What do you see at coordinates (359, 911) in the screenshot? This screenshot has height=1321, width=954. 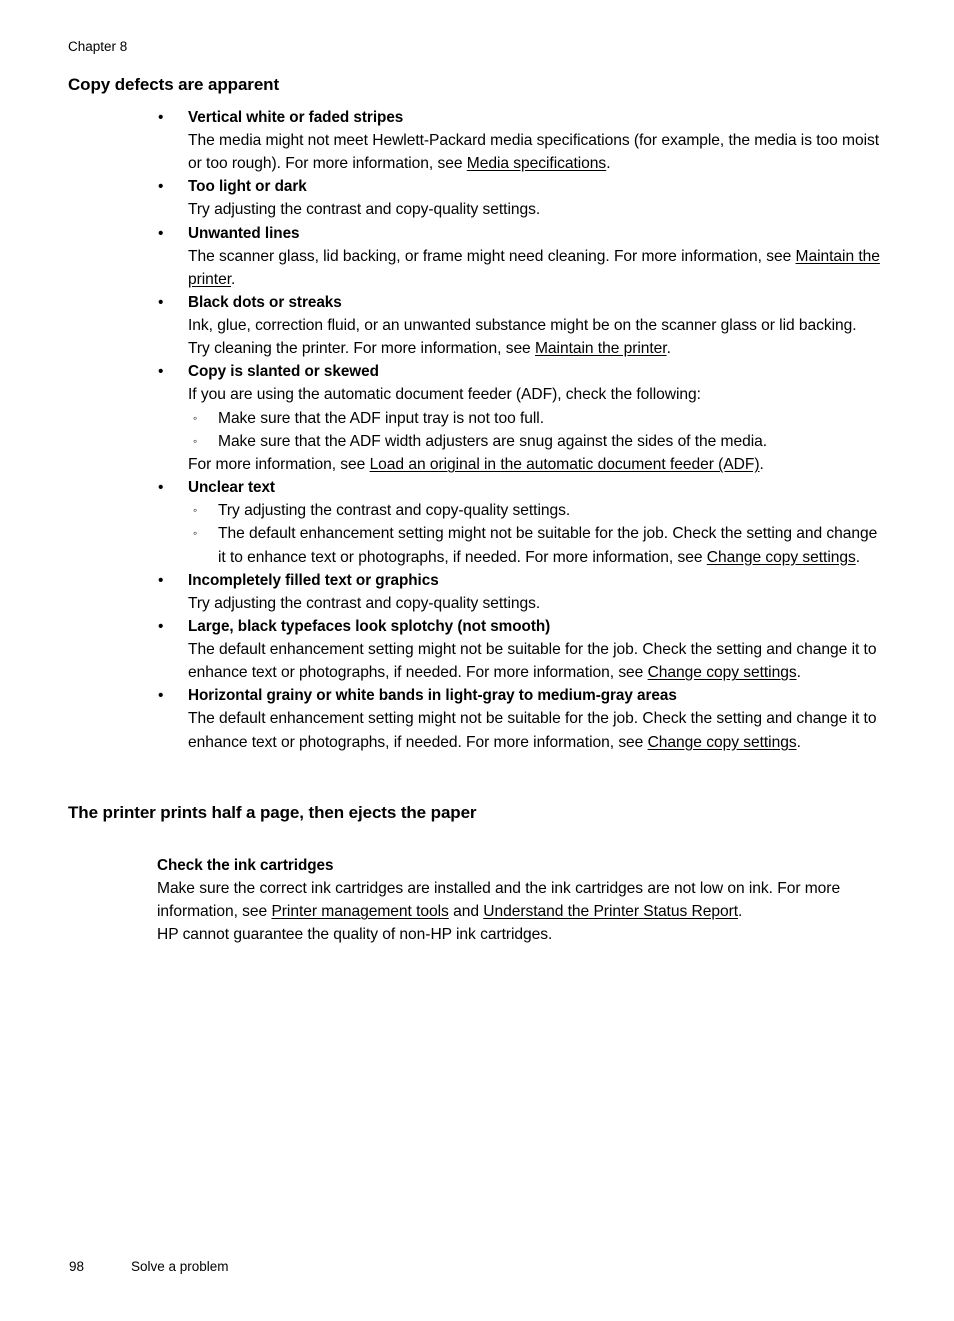 I see `cross-reference-link: Printer management tools` at bounding box center [359, 911].